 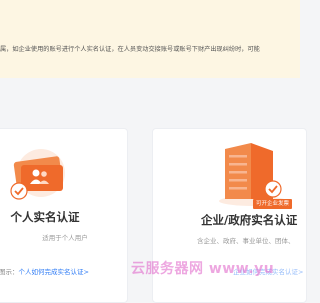 What do you see at coordinates (65, 238) in the screenshot?
I see `personal-card-subtitle: 适用于个人用户` at bounding box center [65, 238].